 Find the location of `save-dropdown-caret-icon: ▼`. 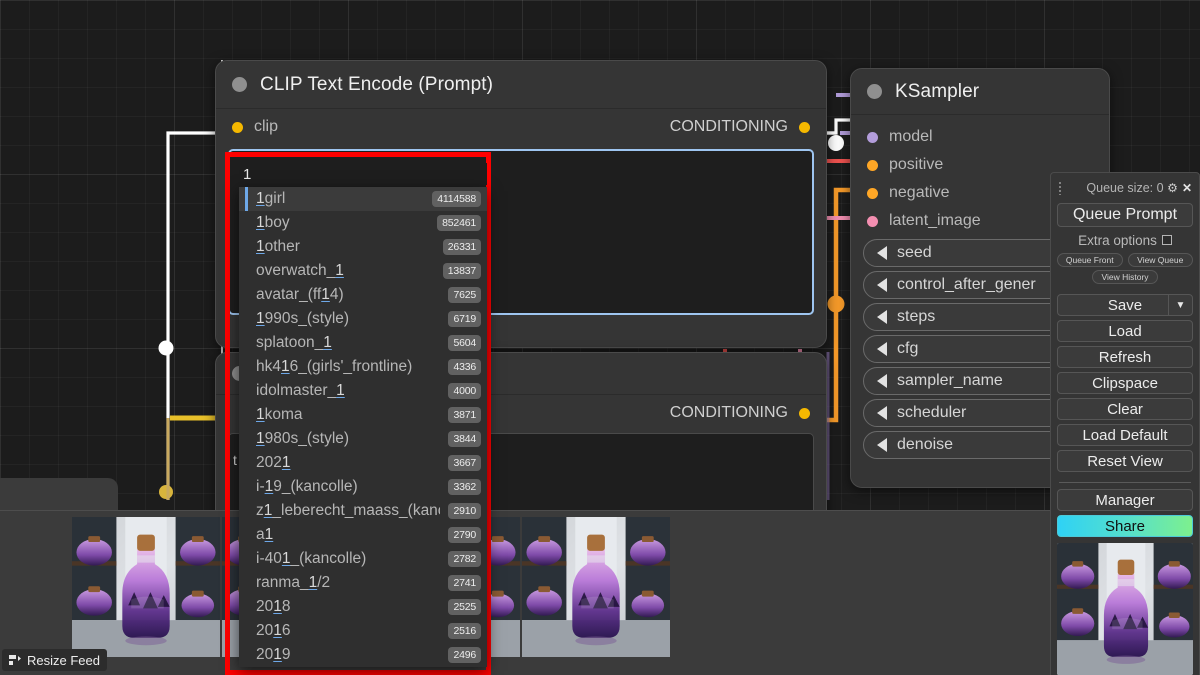

save-dropdown-caret-icon: ▼ is located at coordinates (1180, 305).